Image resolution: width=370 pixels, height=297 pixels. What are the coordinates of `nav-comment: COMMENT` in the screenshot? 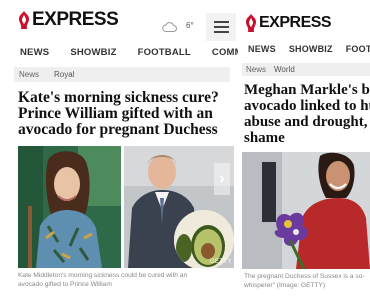 It's located at (225, 55).